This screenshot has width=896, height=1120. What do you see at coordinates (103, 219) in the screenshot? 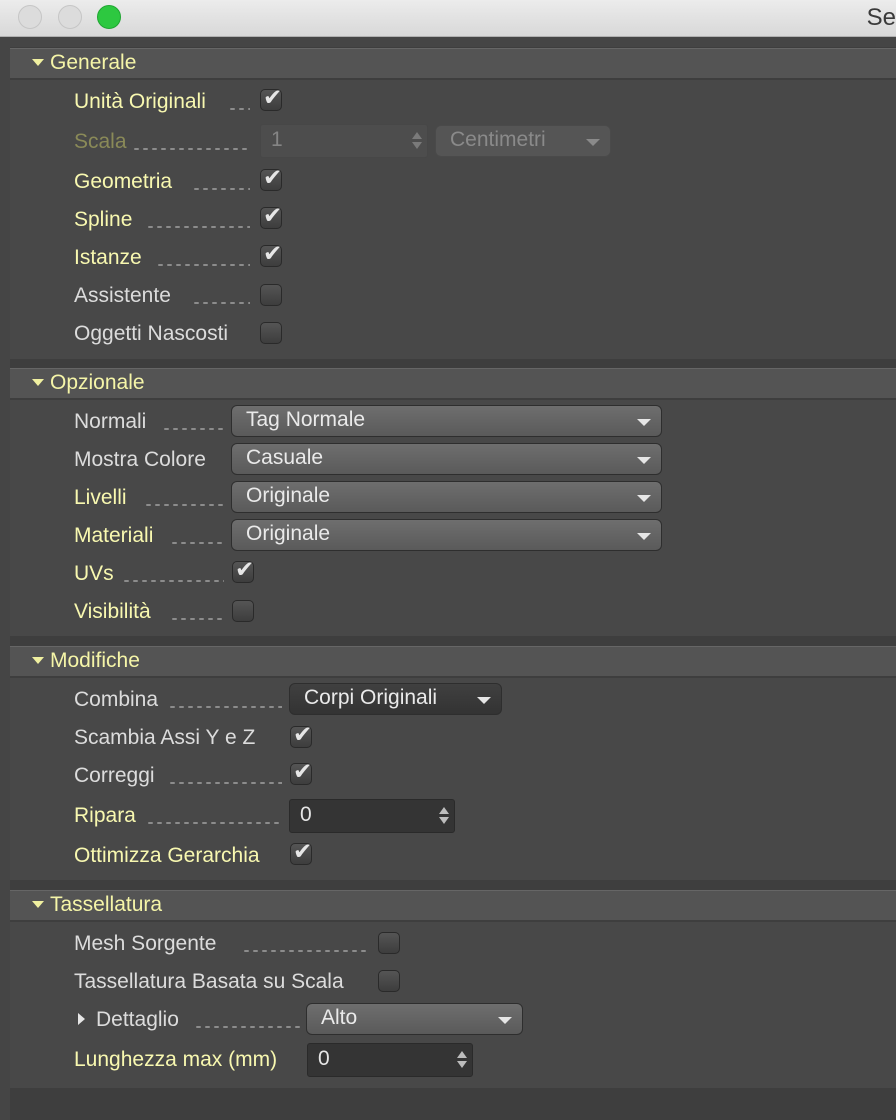
I see `label-spline: Spline` at bounding box center [103, 219].